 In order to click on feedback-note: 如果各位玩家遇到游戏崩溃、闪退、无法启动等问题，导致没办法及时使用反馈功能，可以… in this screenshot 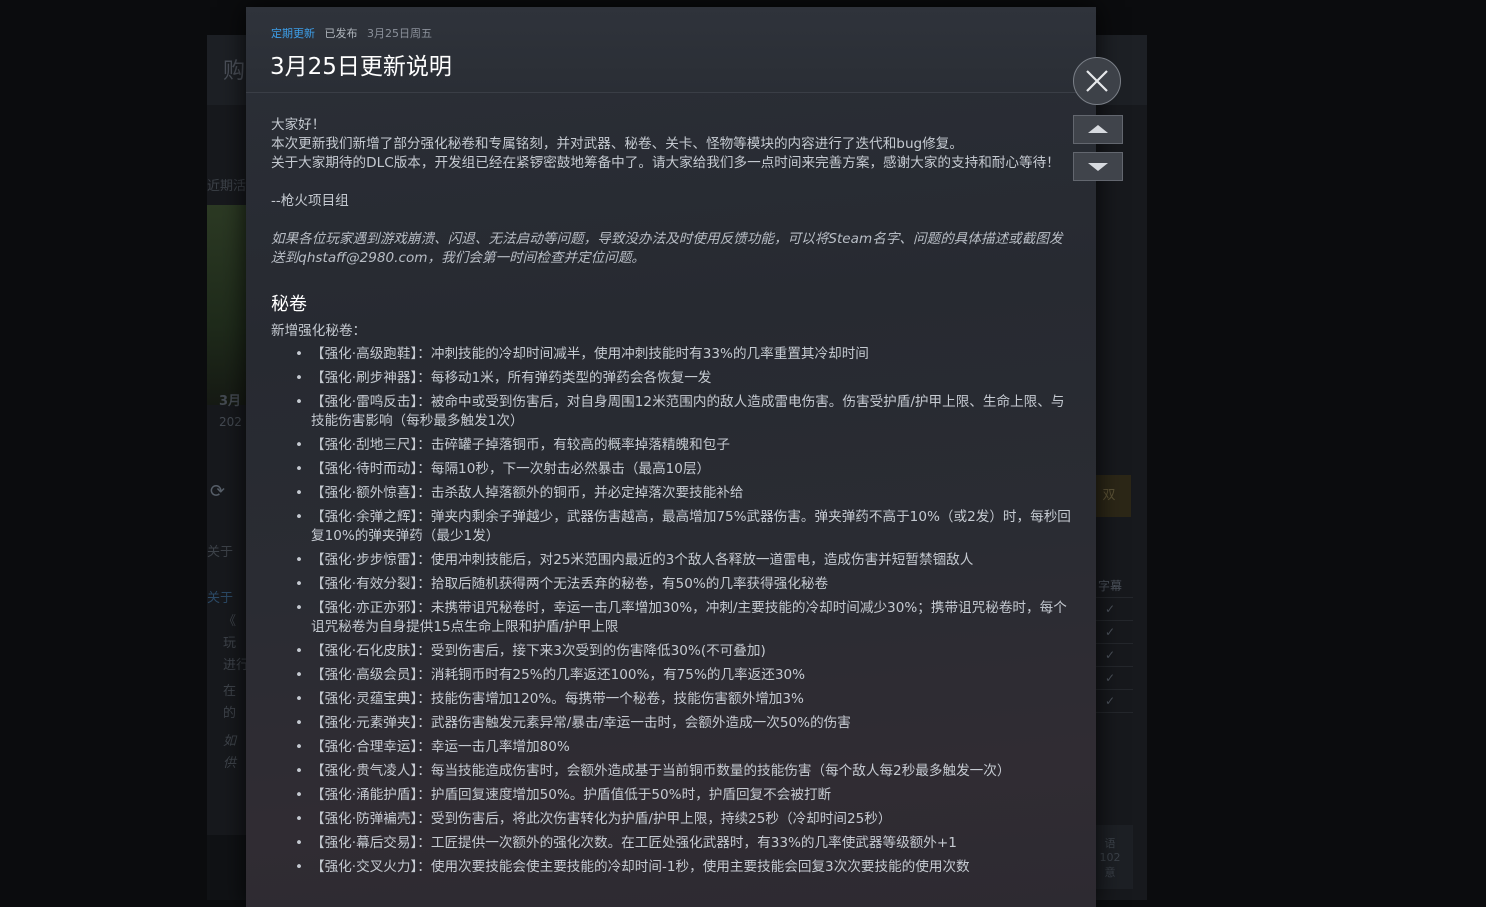, I will do `click(667, 248)`.